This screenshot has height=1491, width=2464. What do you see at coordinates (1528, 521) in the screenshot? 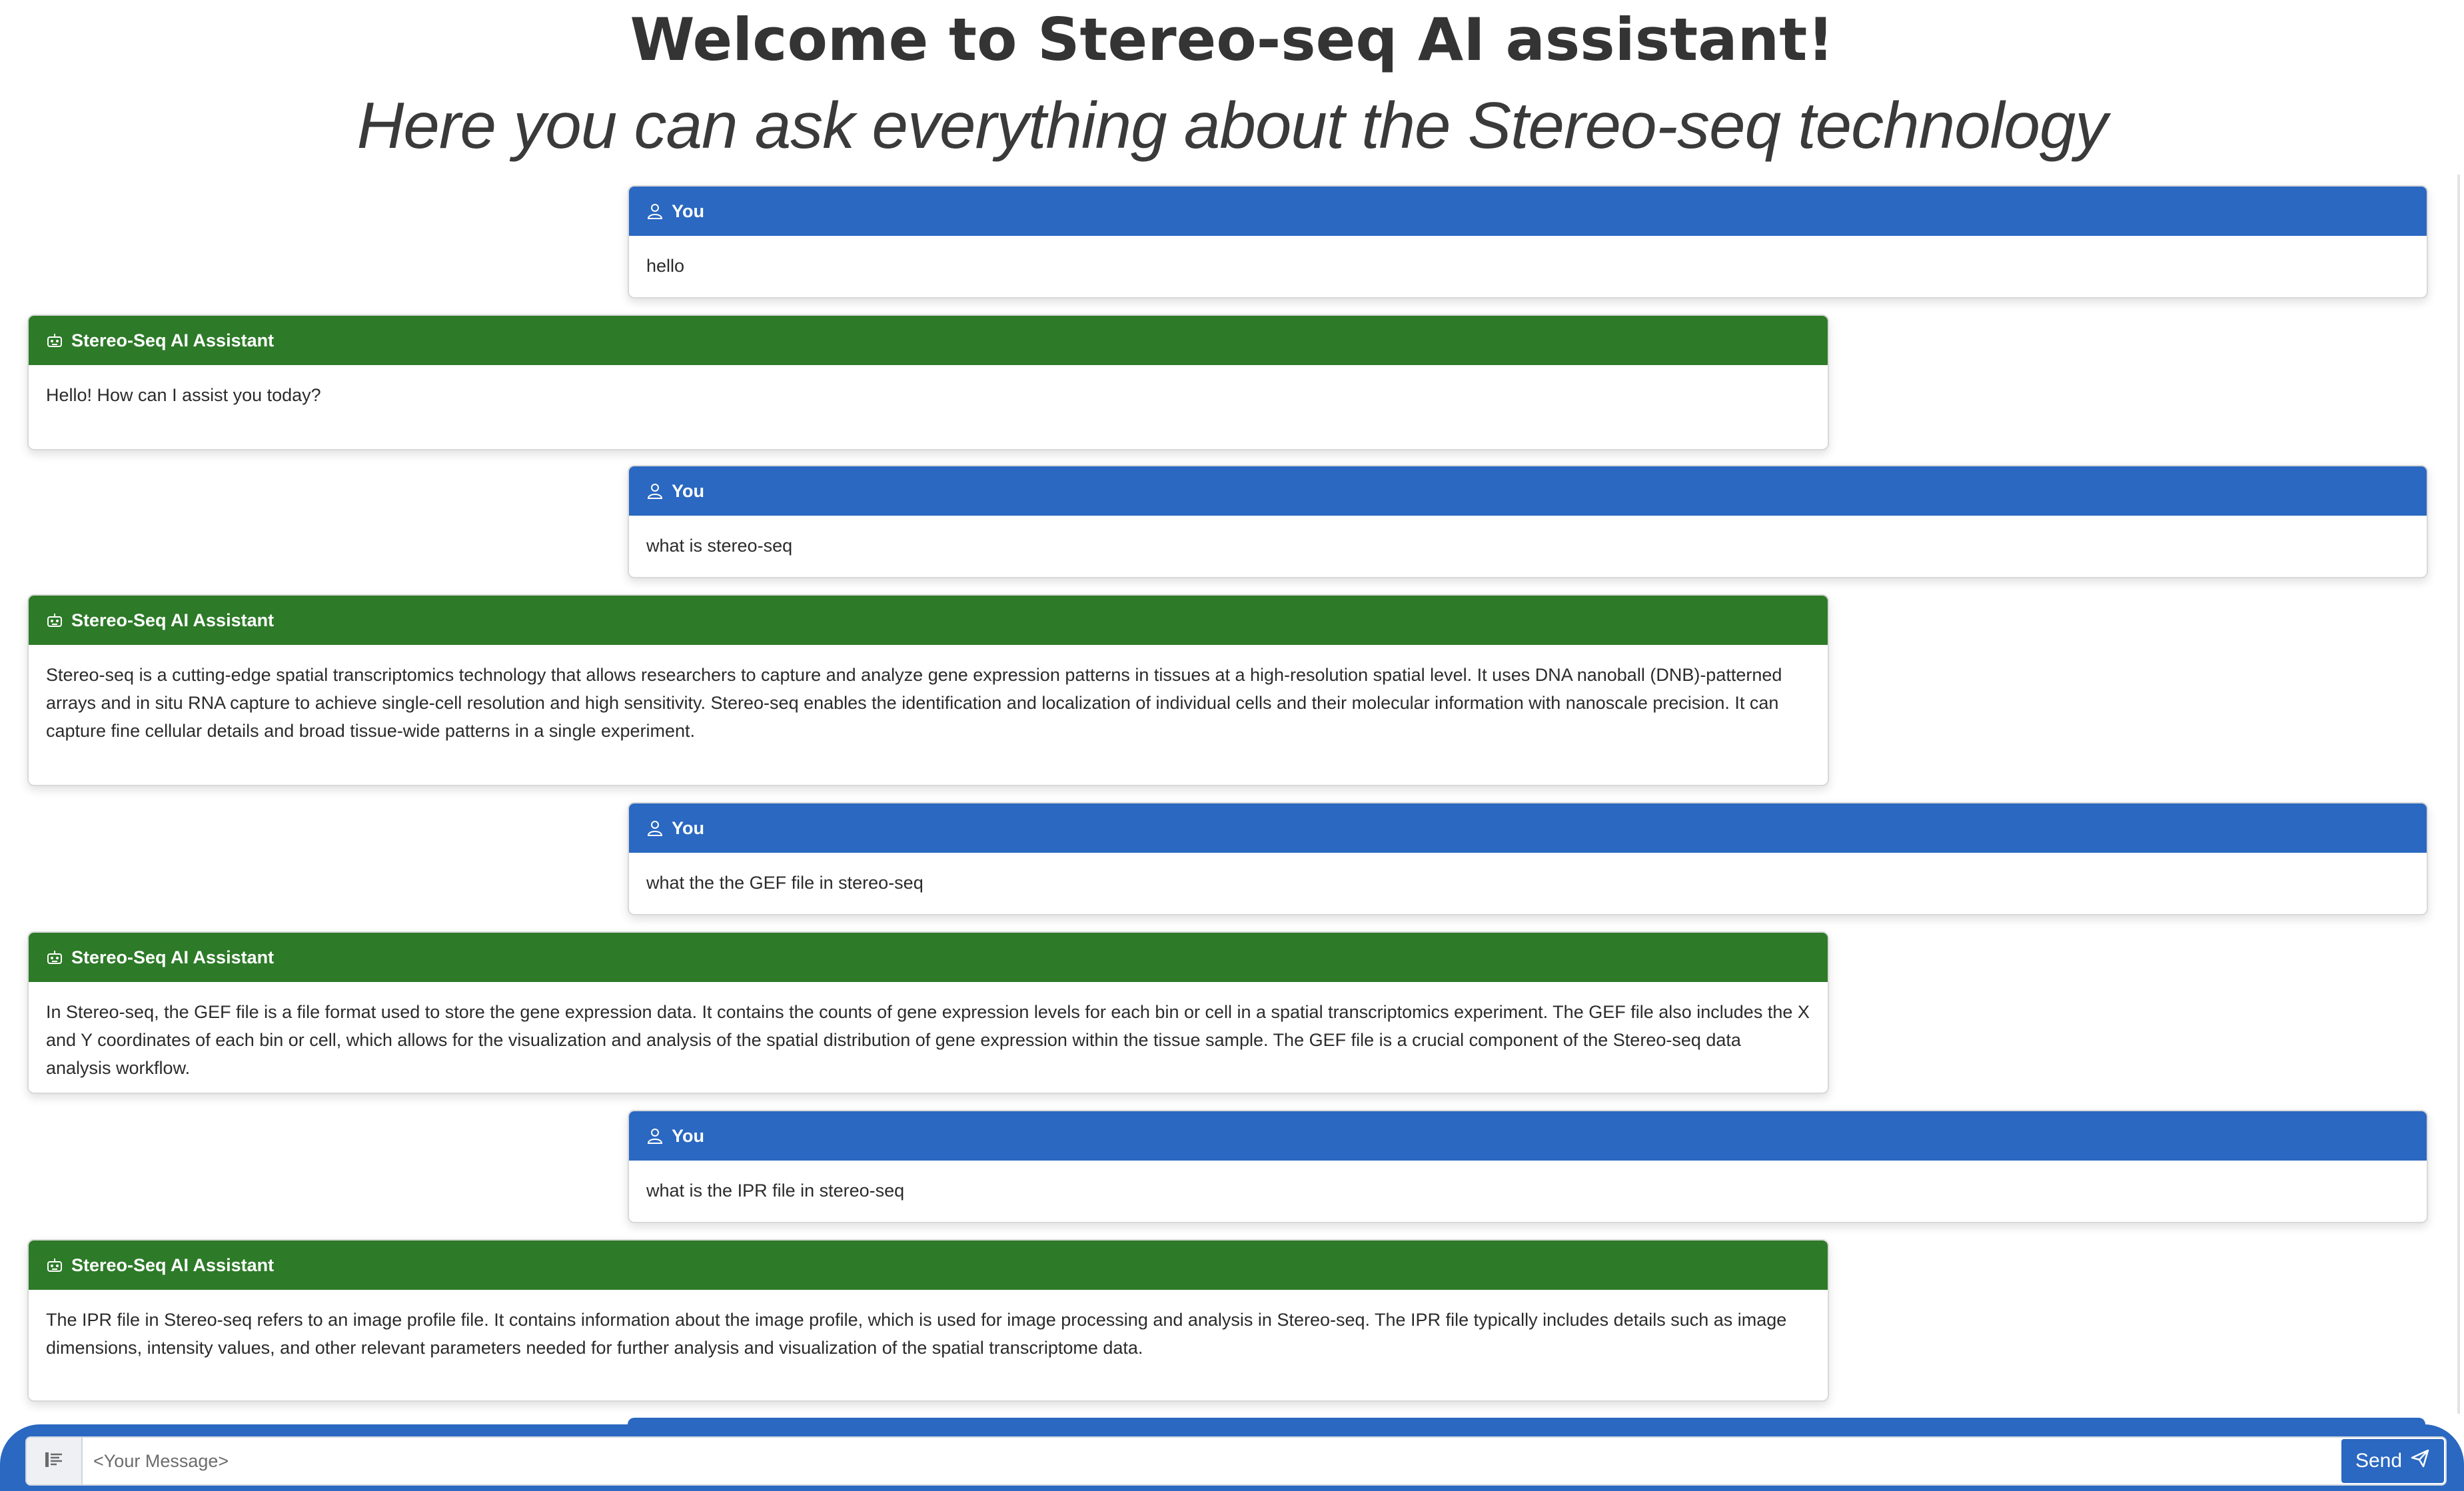
I see `user-message-card: You what is stereo-seq` at bounding box center [1528, 521].